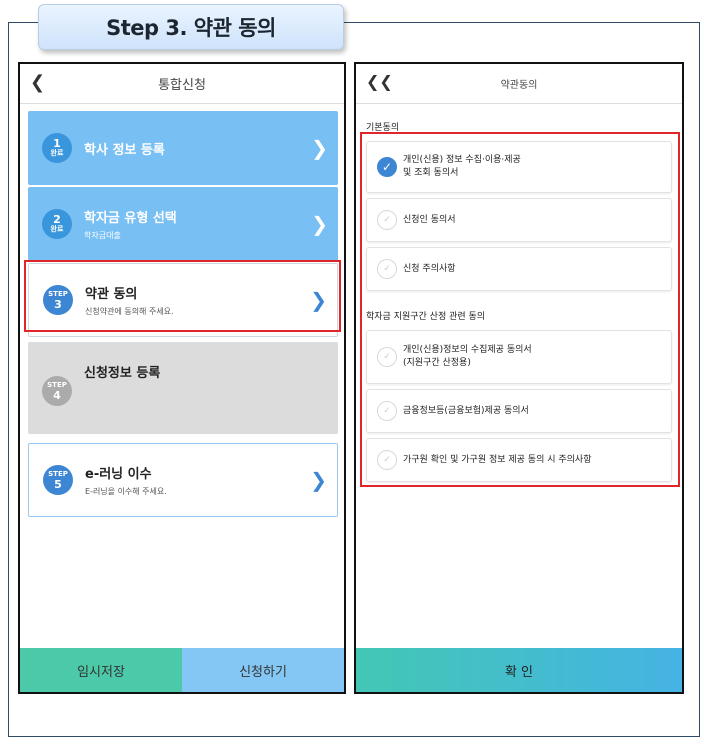 The height and width of the screenshot is (747, 704). I want to click on right-header: ❮❮ 약관동의, so click(519, 84).